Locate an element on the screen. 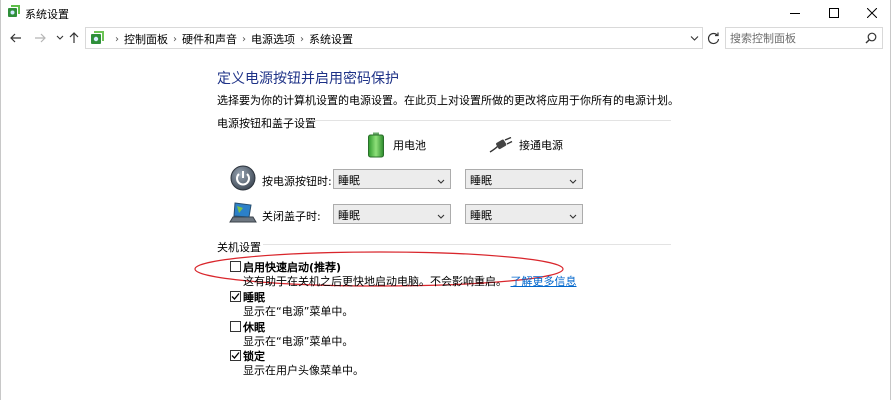 The image size is (891, 400). power-button-plugged-value: 睡眠 is located at coordinates (481, 180).